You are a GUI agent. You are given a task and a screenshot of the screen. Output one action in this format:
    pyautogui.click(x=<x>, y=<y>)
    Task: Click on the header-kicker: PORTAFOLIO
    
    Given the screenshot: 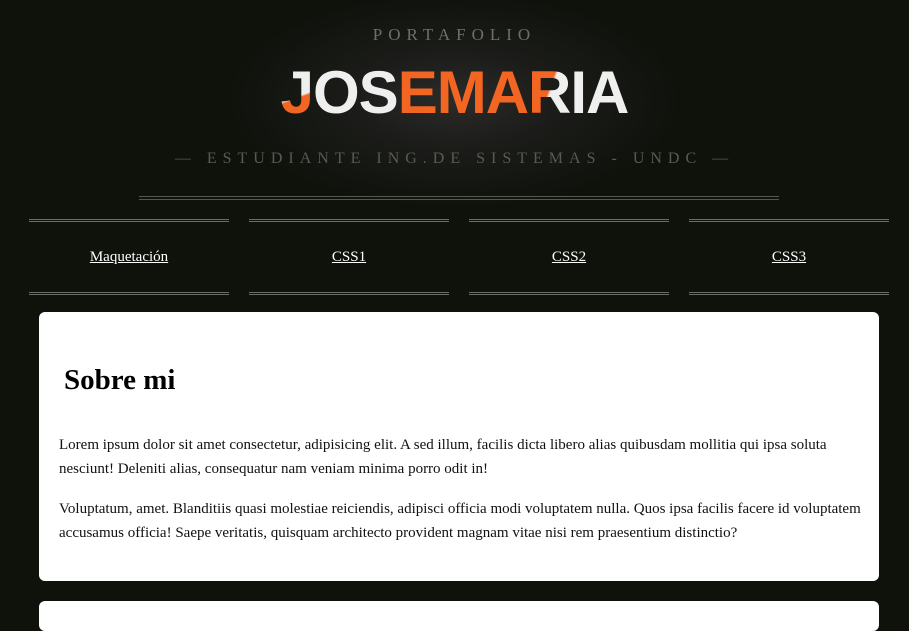 What is the action you would take?
    pyautogui.click(x=454, y=34)
    